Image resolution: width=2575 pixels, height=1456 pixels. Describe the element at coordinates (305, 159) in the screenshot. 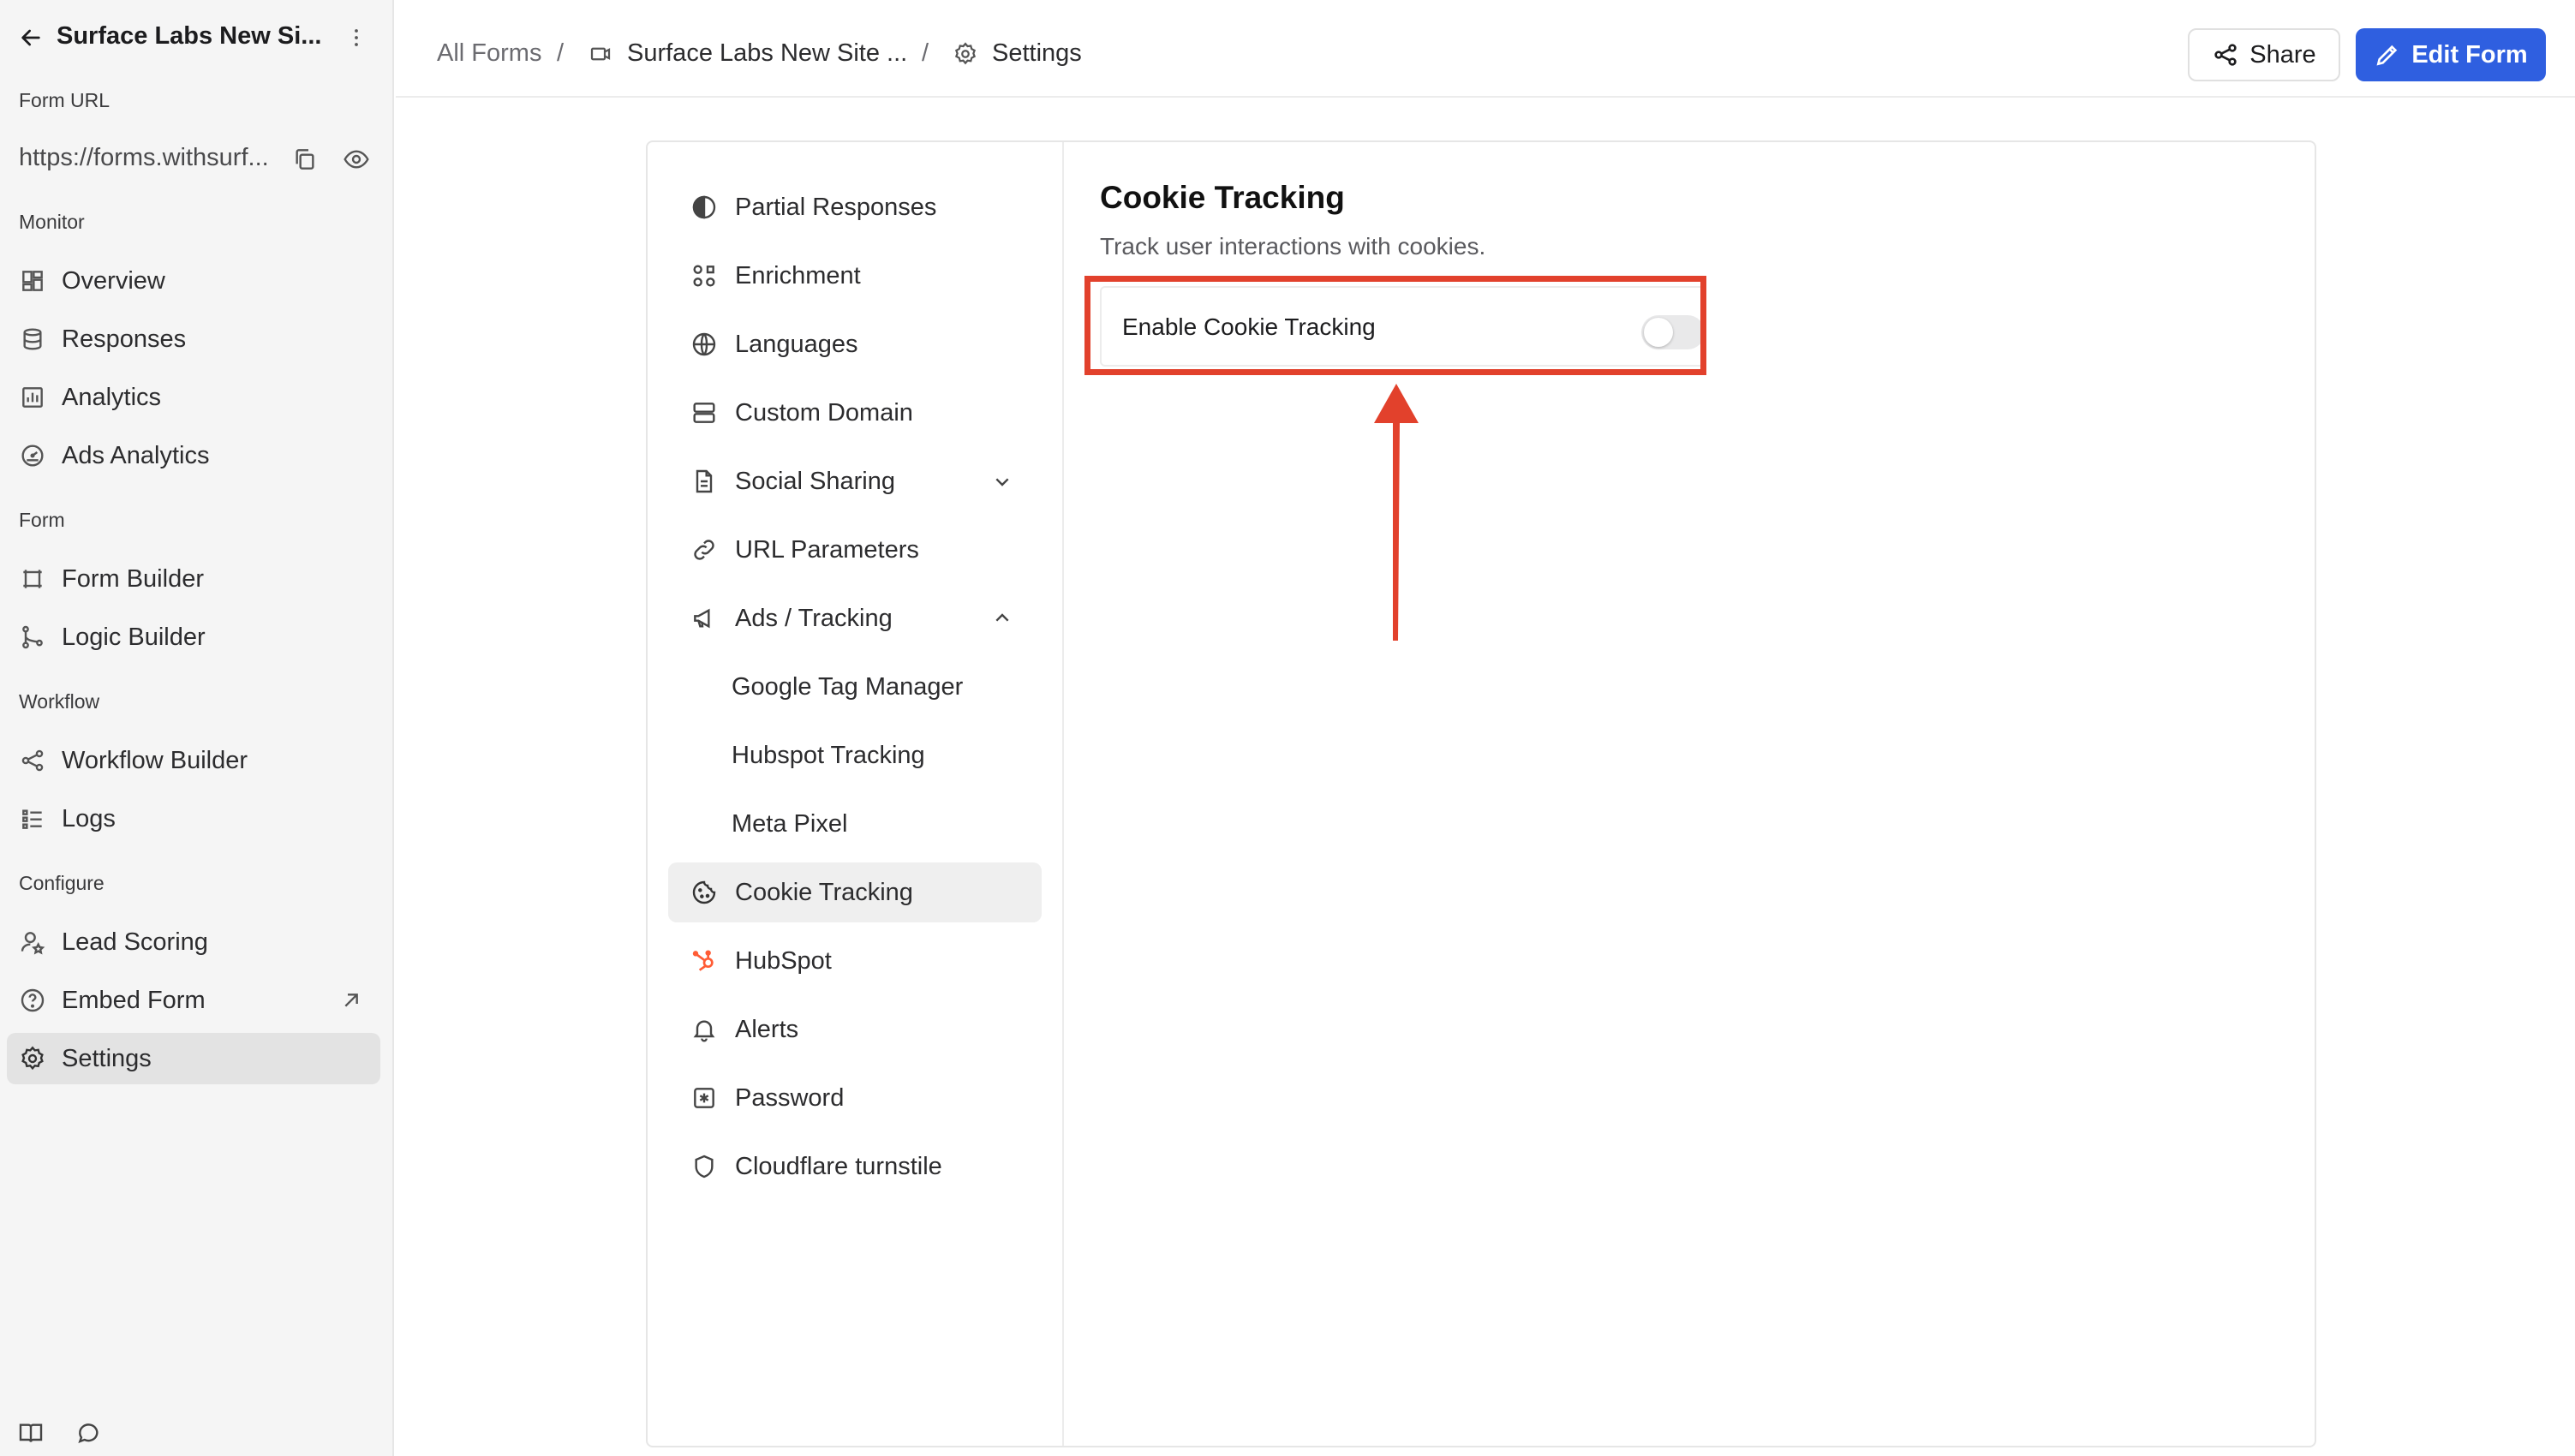

I see `copy-icon` at that location.